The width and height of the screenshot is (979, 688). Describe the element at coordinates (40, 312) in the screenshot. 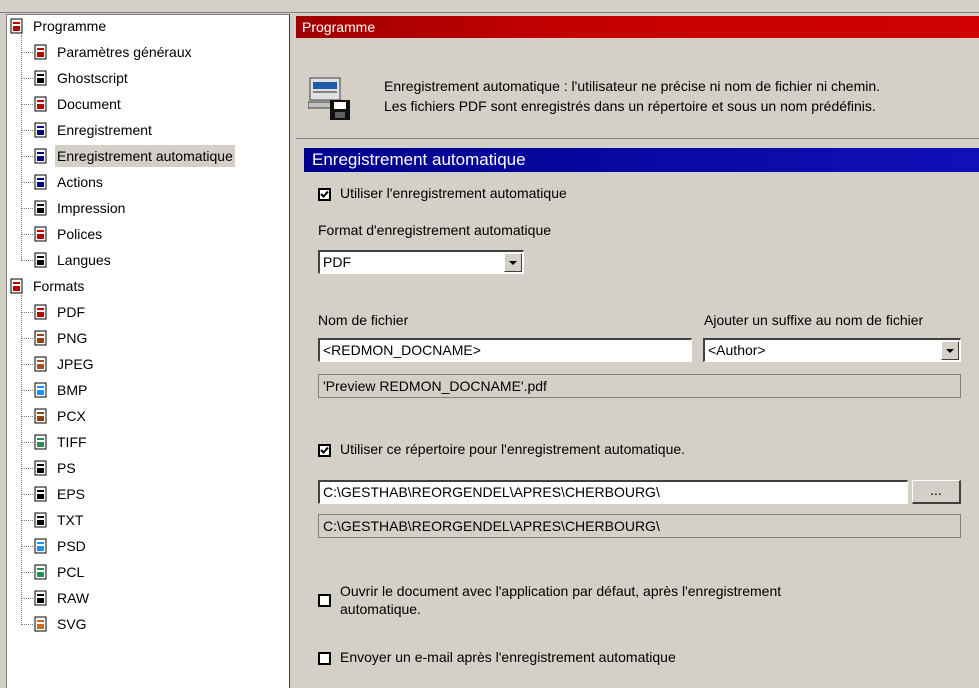

I see `pdf-format-icon` at that location.